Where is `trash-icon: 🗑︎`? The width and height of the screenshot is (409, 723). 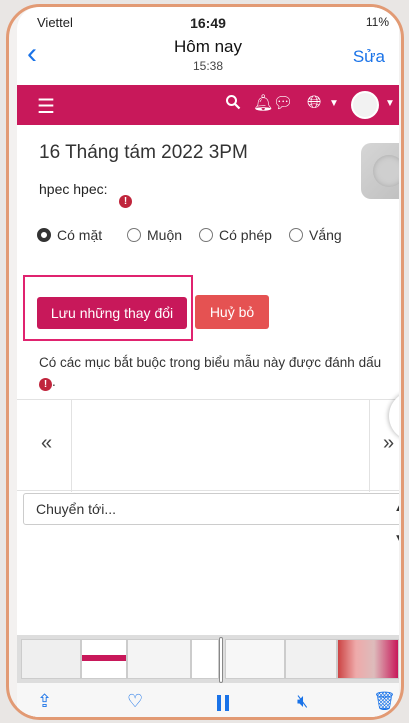 trash-icon: 🗑︎ is located at coordinates (384, 701).